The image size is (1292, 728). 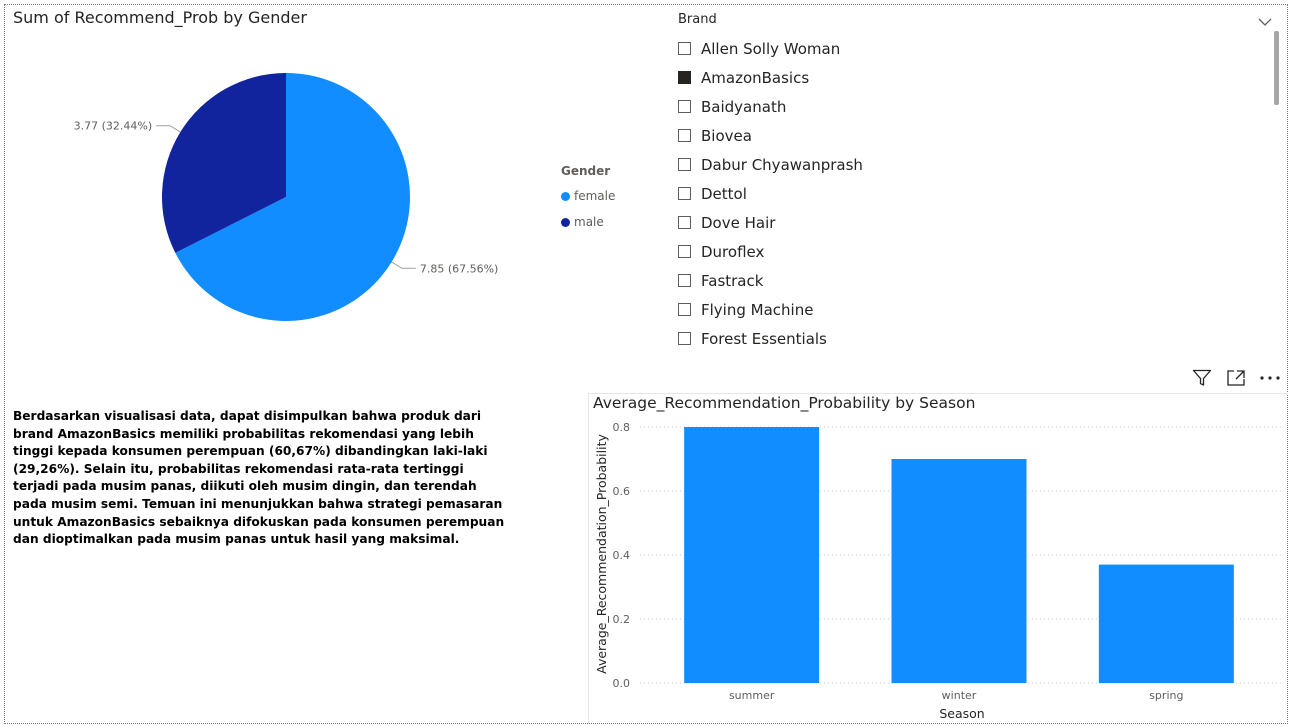 I want to click on pie-data-label: 3.77 (32.44%), so click(x=113, y=126).